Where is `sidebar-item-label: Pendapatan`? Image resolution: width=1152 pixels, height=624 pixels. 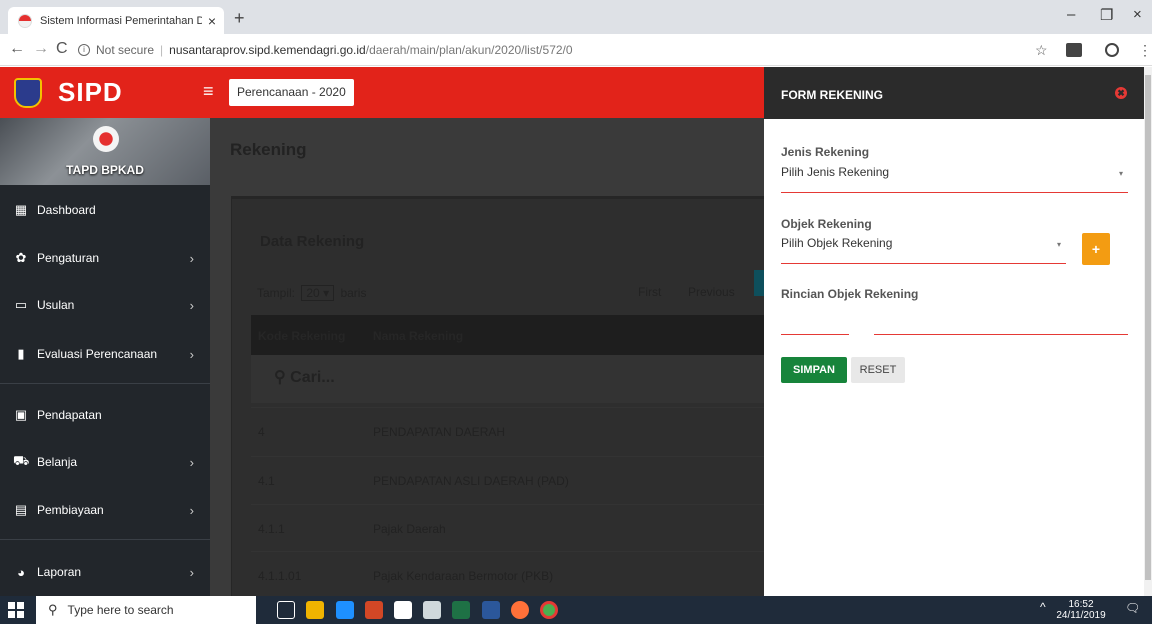
sidebar-item-label: Pendapatan is located at coordinates (69, 415).